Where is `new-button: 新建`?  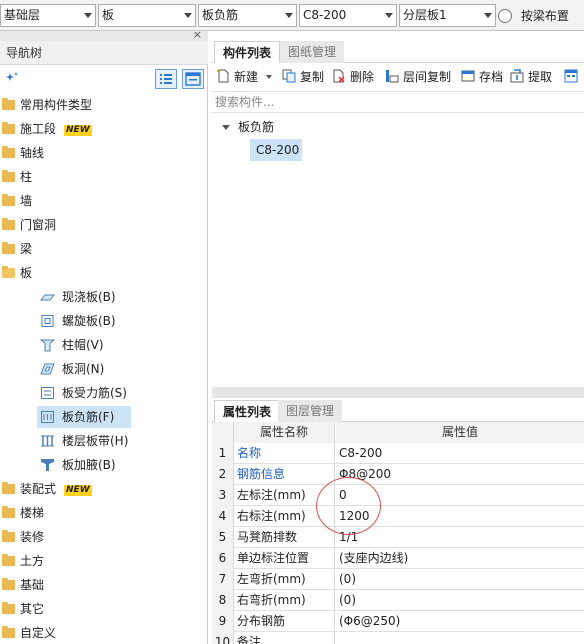
new-button: 新建 is located at coordinates (244, 77).